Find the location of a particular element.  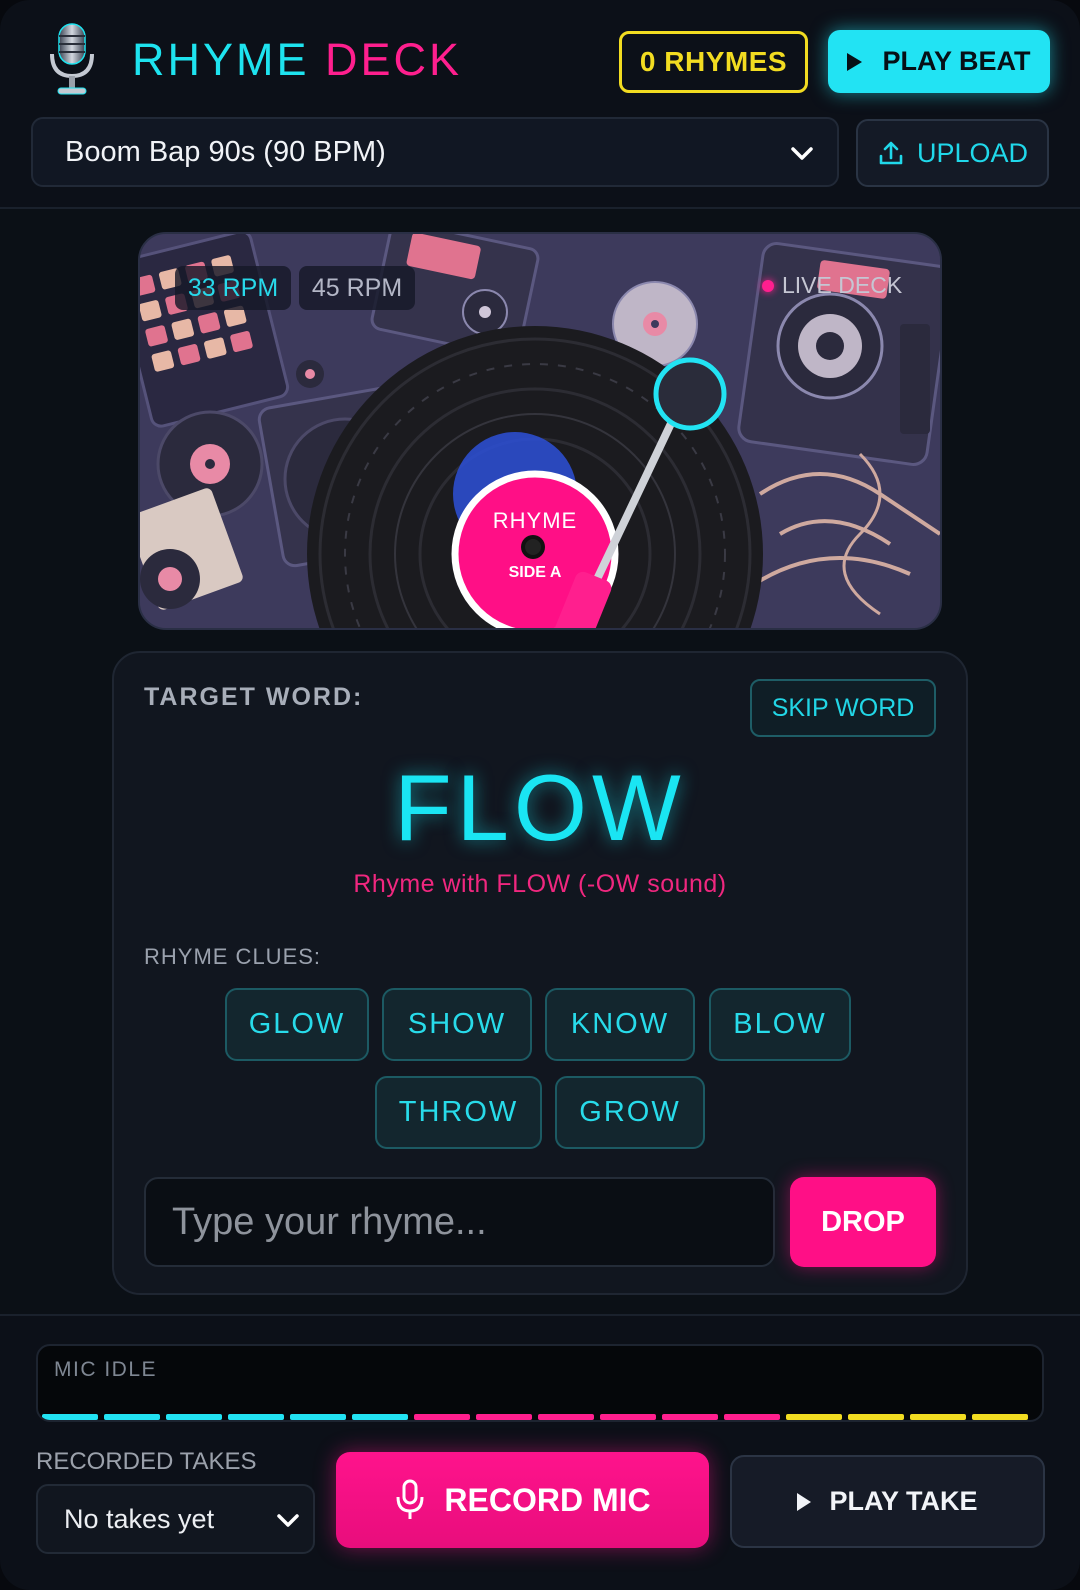

beat-select: Boom Bap 90s (90 BPM) is located at coordinates (435, 152).